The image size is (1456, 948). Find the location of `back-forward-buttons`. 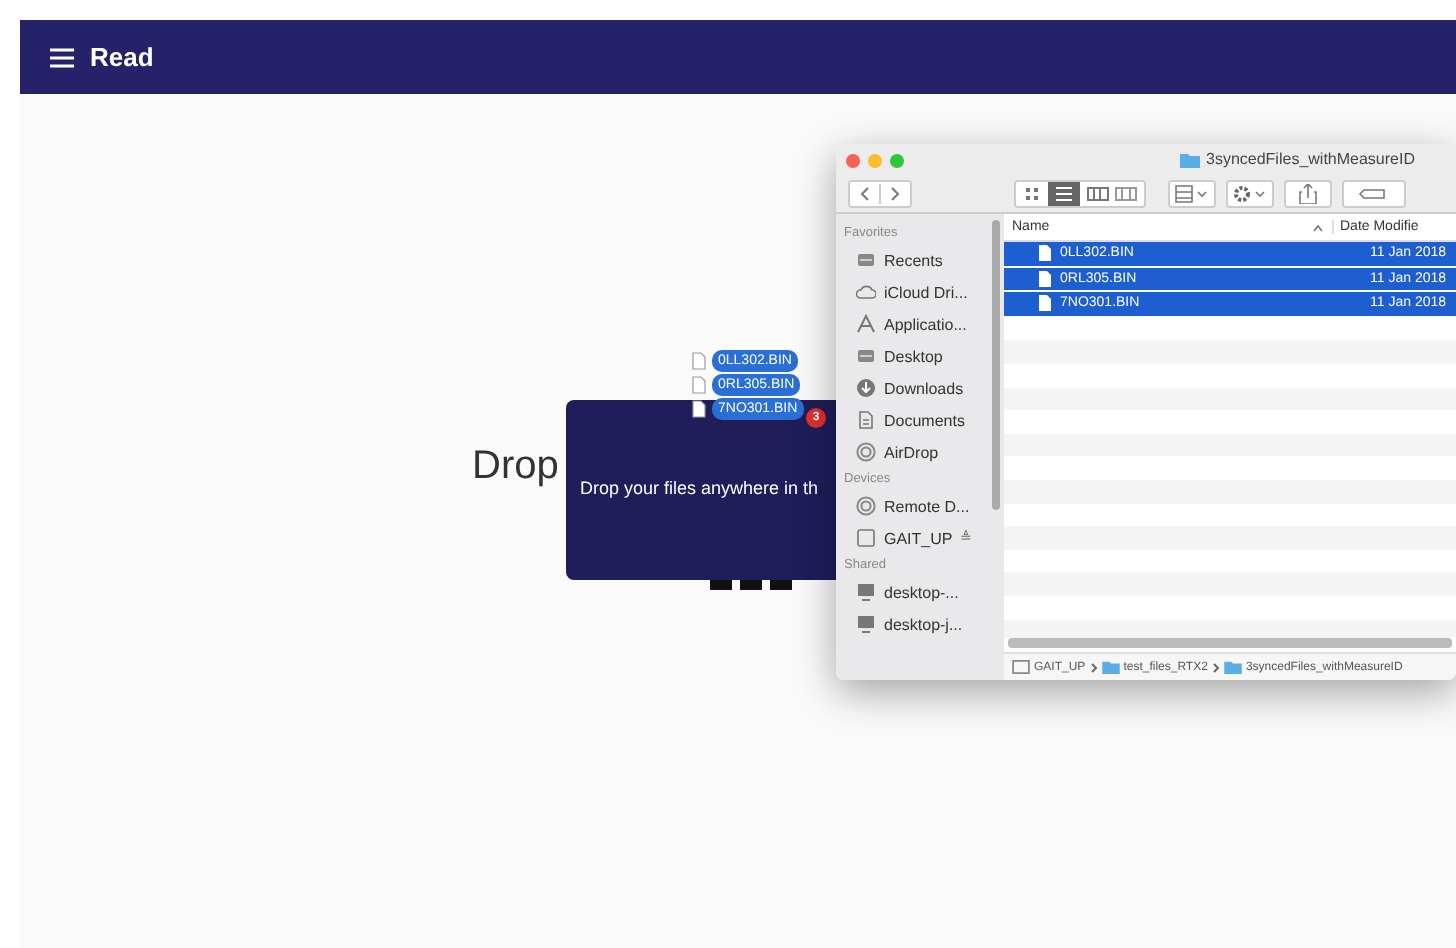

back-forward-buttons is located at coordinates (880, 194).